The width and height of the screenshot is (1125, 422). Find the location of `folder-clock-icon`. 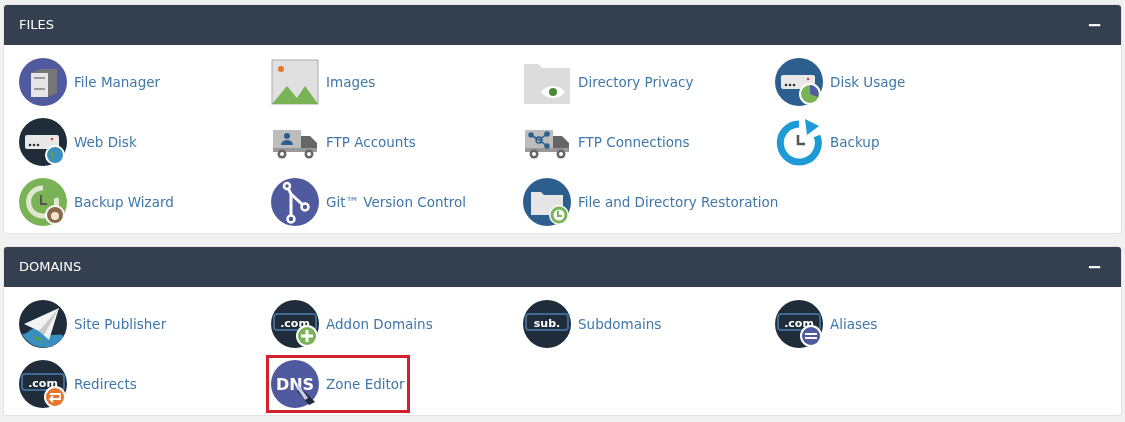

folder-clock-icon is located at coordinates (547, 202).